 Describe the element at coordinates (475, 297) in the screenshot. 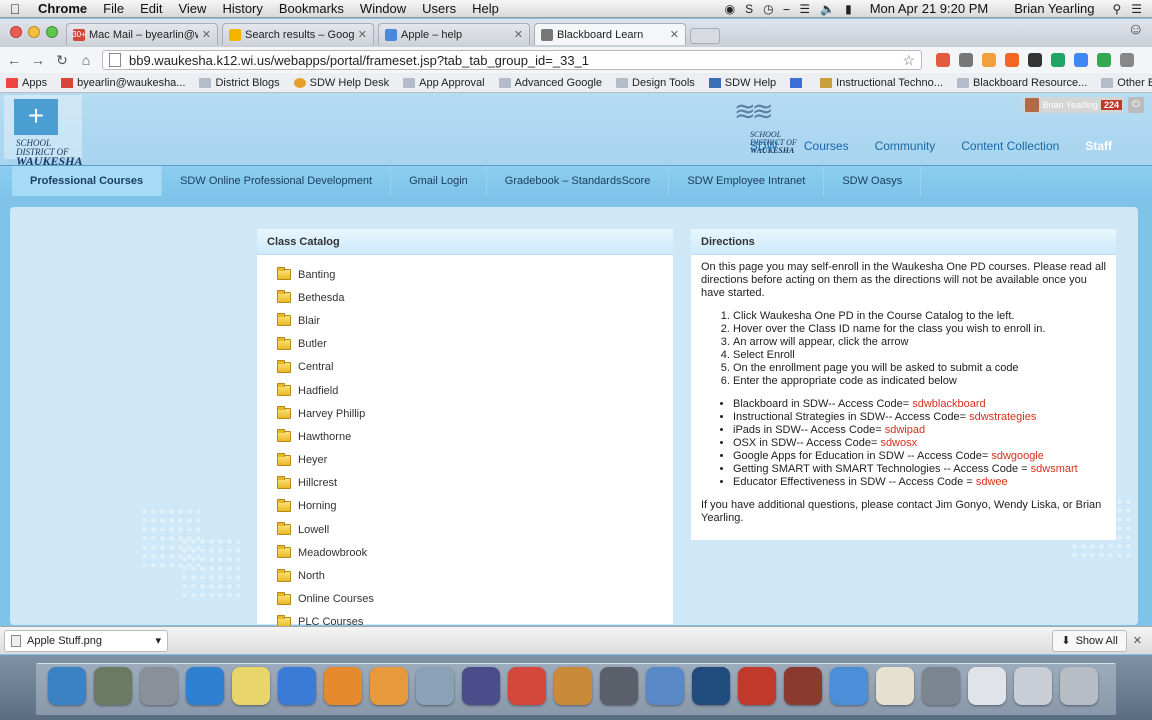

I see `catalog-item: Bethesda` at that location.